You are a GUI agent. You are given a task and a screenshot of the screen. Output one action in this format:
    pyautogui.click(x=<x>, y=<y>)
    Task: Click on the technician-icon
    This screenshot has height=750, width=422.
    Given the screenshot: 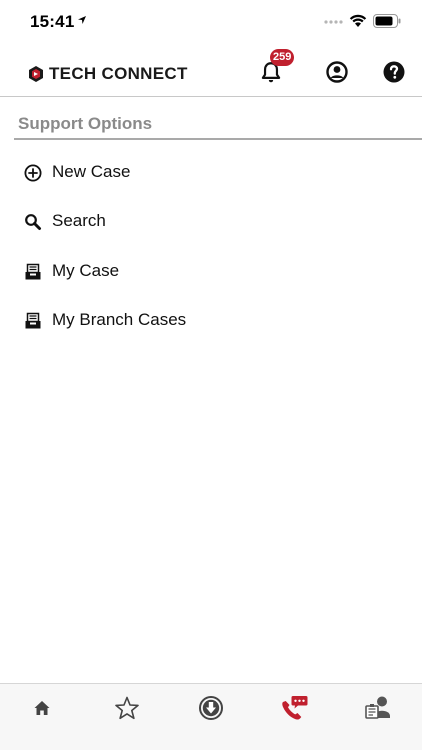 What is the action you would take?
    pyautogui.click(x=377, y=707)
    